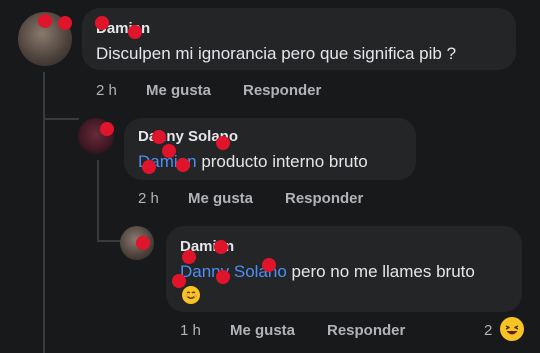 This screenshot has height=353, width=540. Describe the element at coordinates (282, 161) in the screenshot. I see `comment-text-body: producto interno bruto` at that location.